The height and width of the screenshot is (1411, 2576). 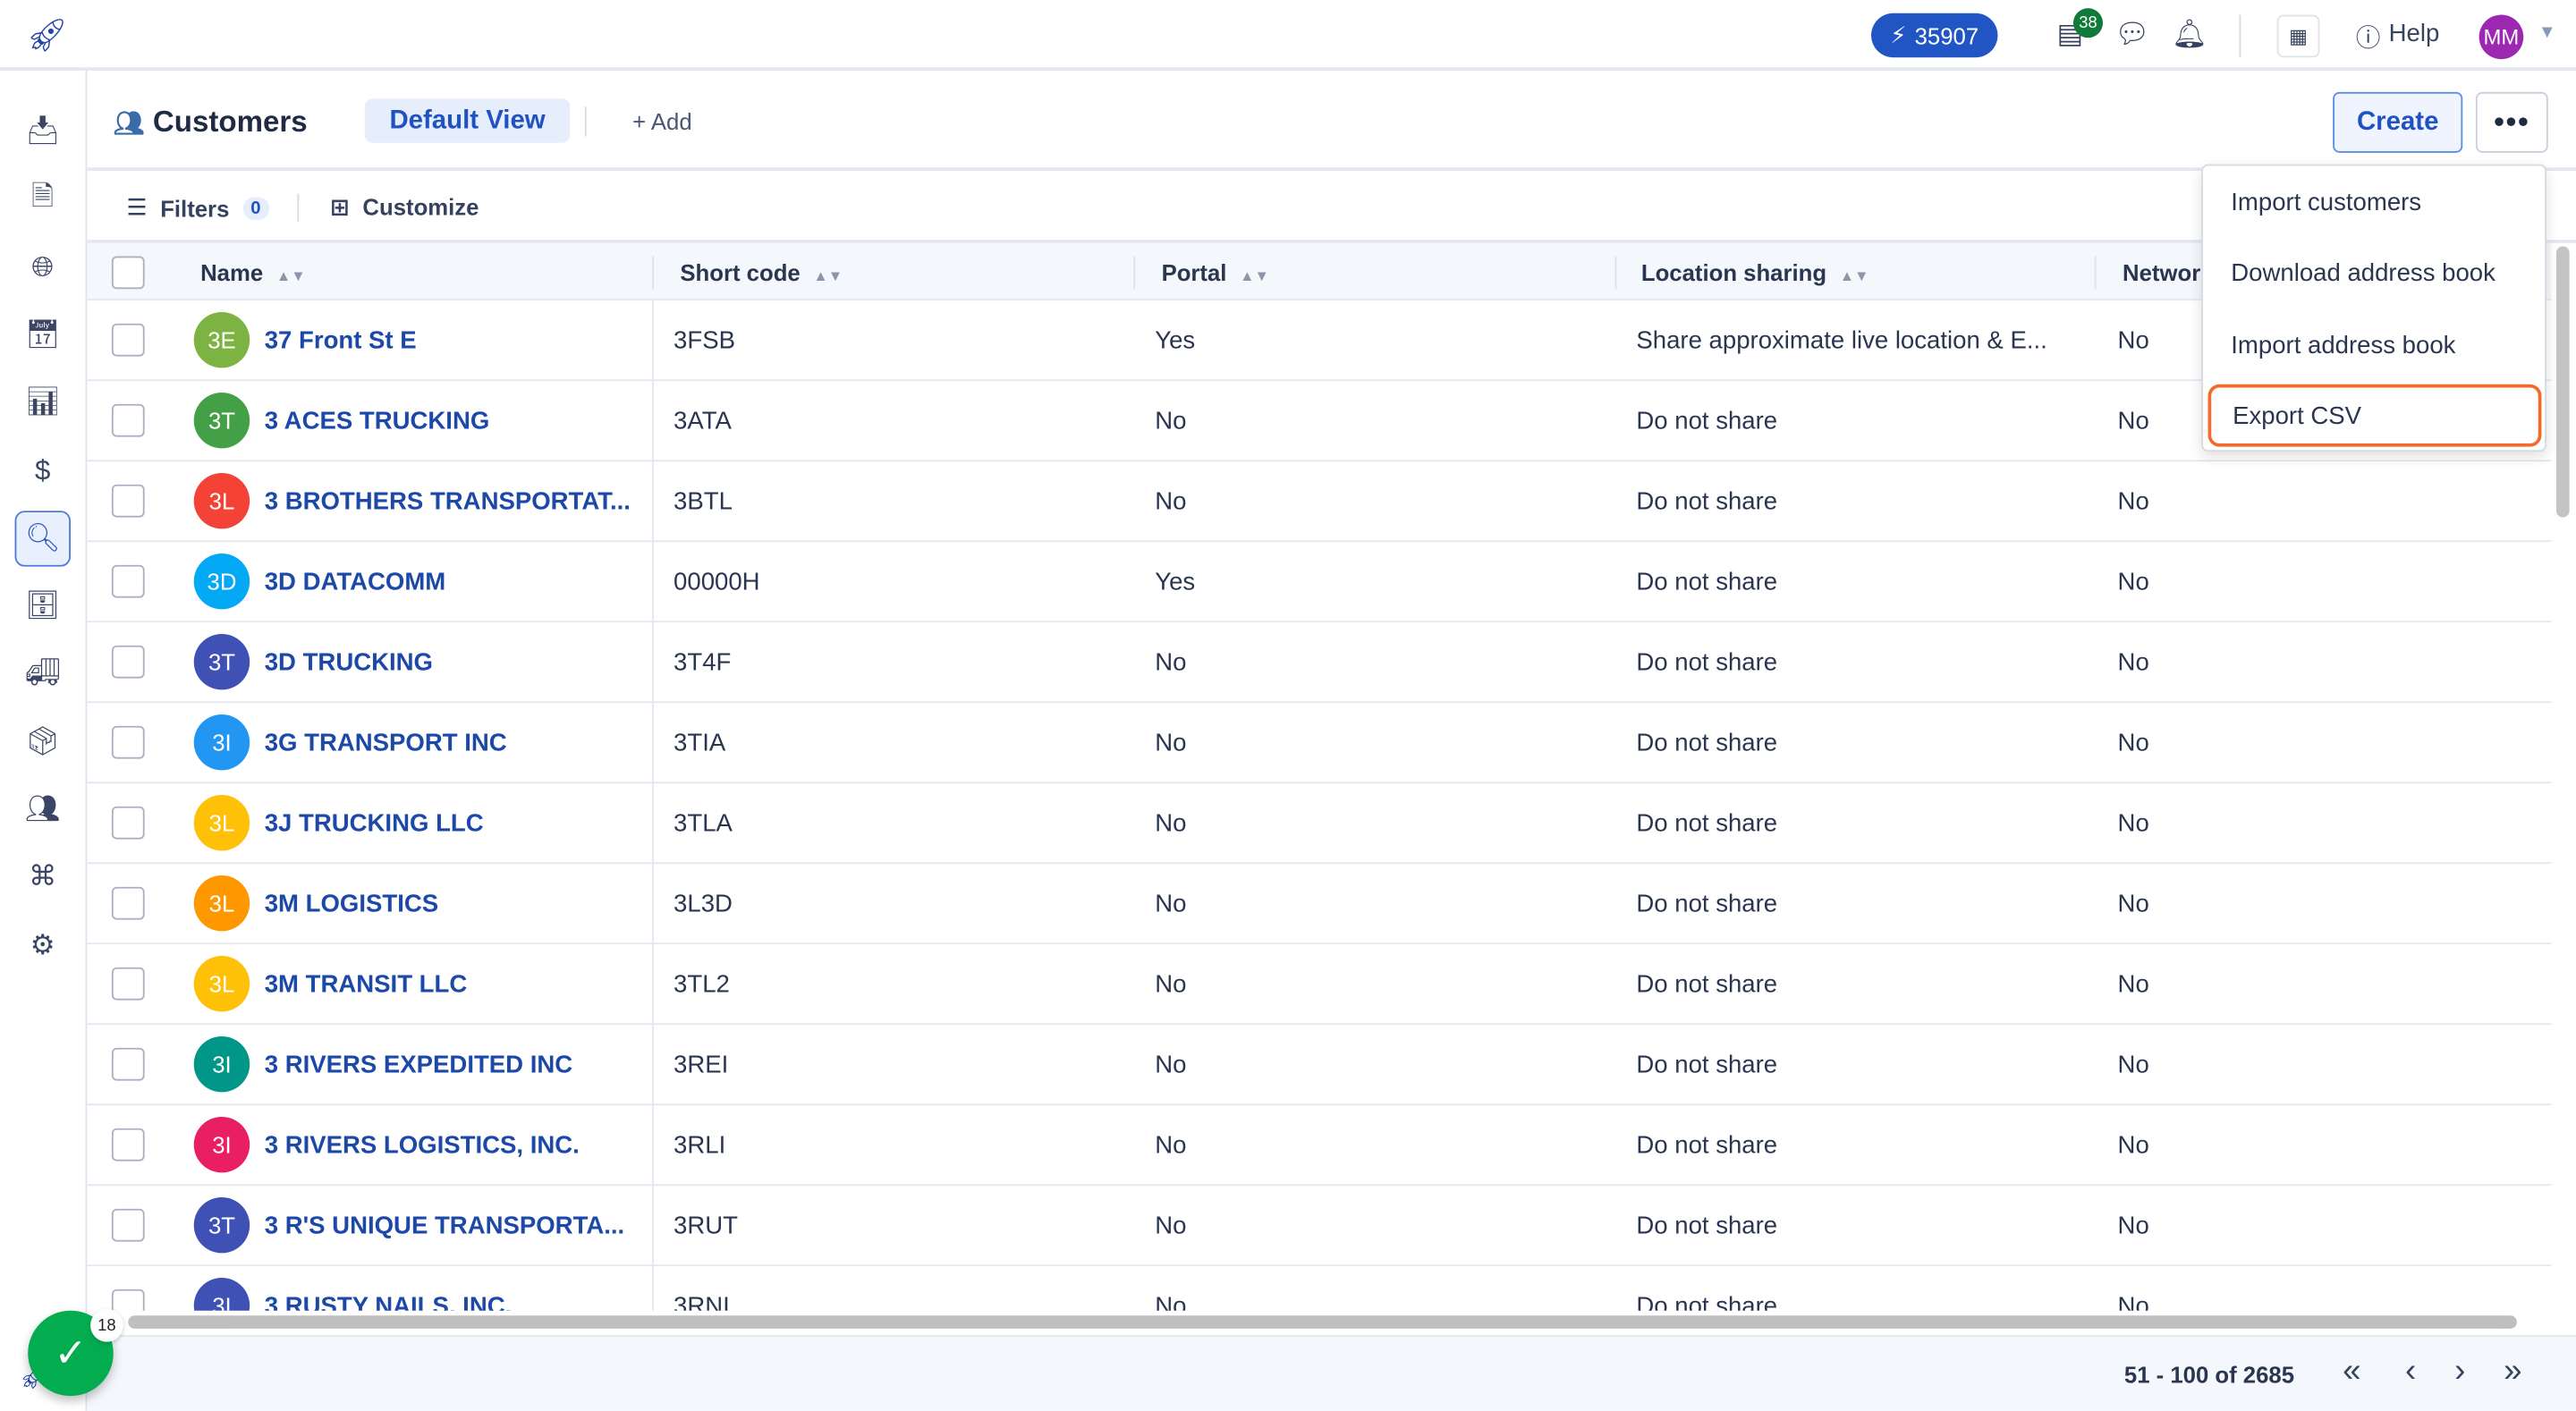 What do you see at coordinates (2459, 1371) in the screenshot?
I see `next-page-icon: ›` at bounding box center [2459, 1371].